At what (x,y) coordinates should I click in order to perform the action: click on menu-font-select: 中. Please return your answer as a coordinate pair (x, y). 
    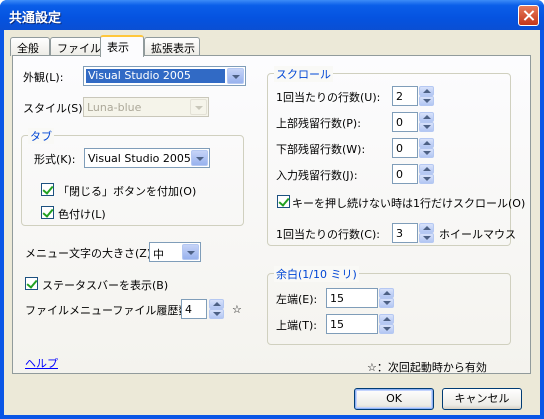
    Looking at the image, I should click on (175, 252).